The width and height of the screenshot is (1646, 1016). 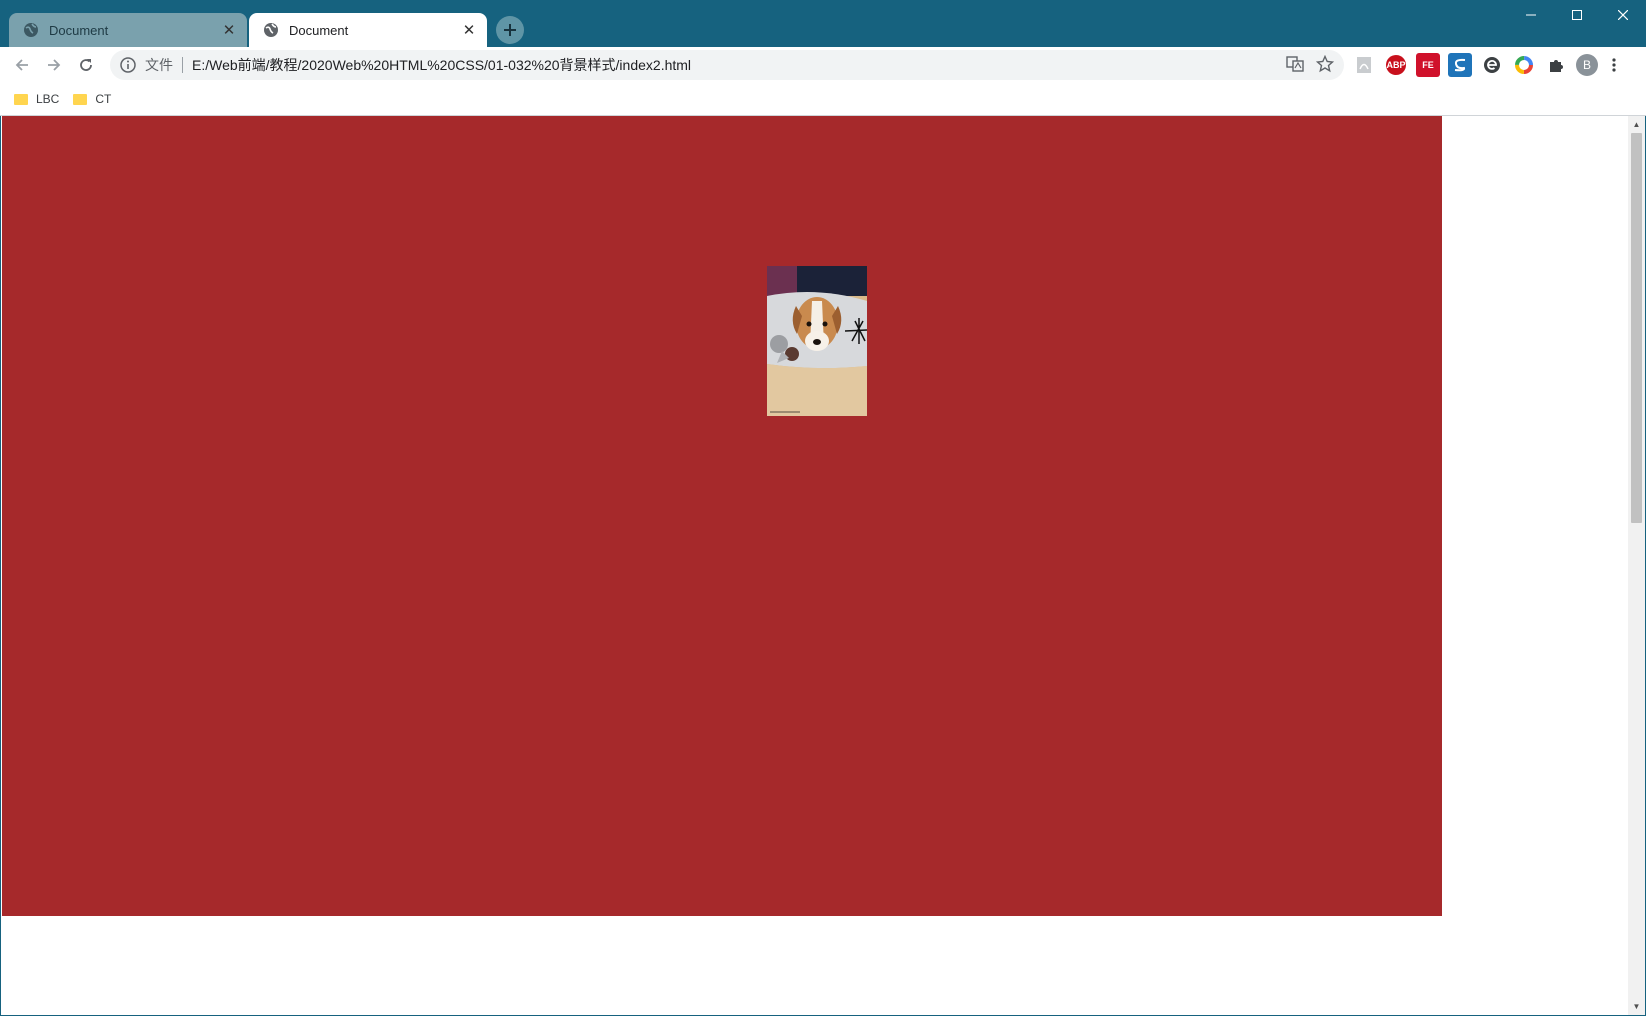 I want to click on star-icon, so click(x=1325, y=64).